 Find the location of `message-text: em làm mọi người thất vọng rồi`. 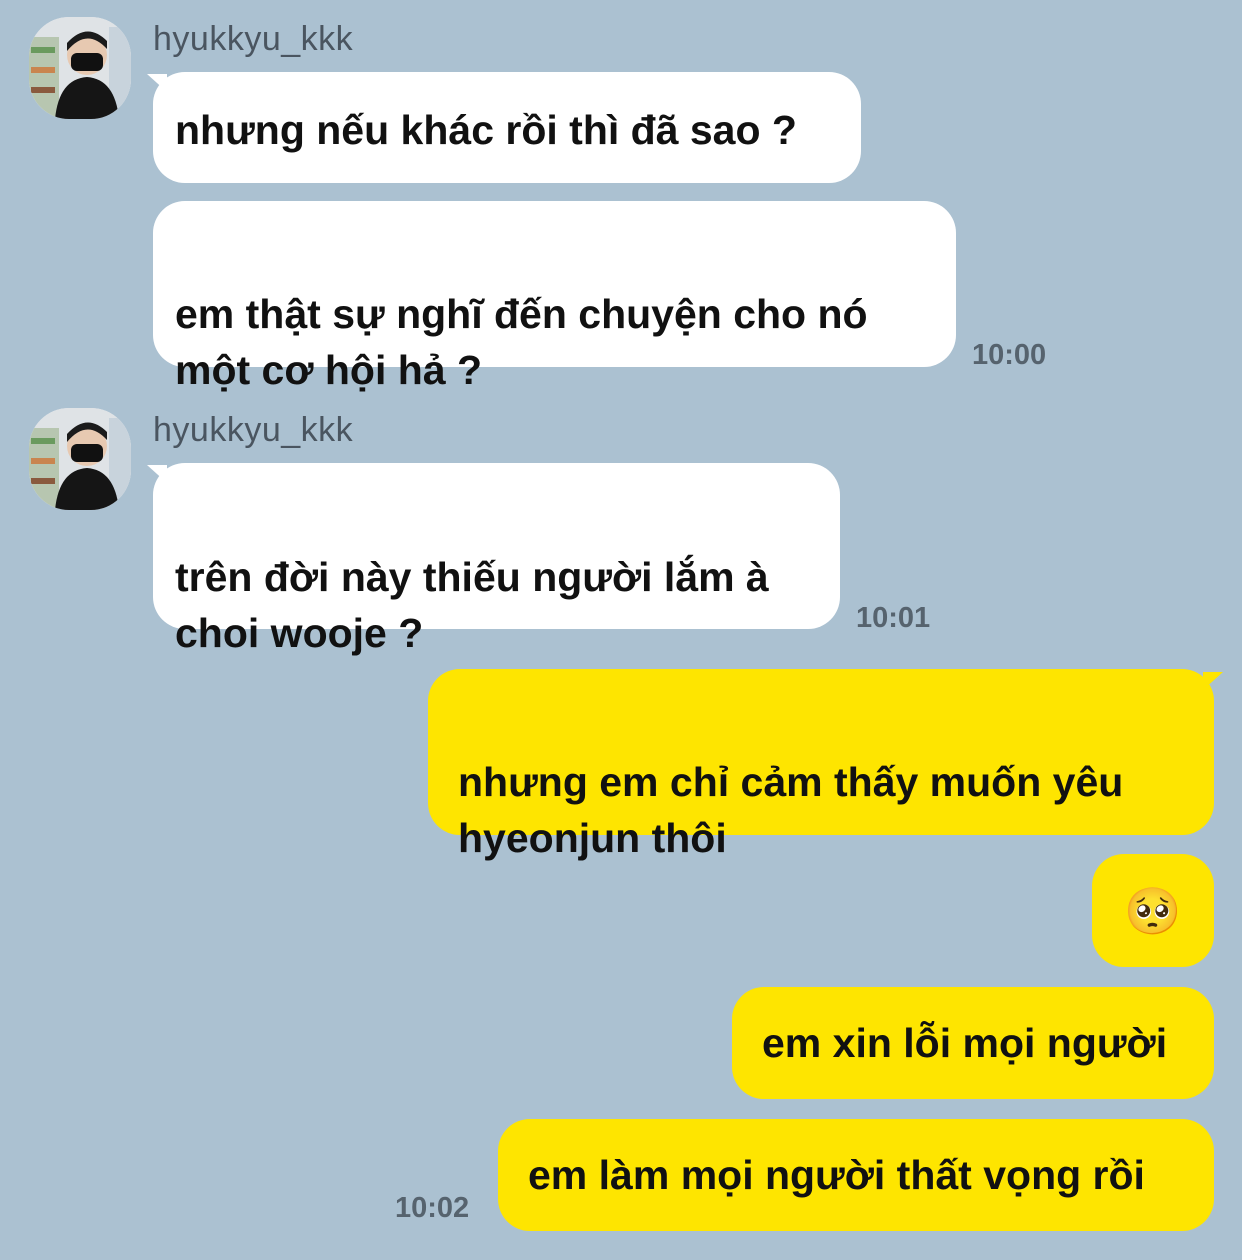

message-text: em làm mọi người thất vọng rồi is located at coordinates (836, 1175).